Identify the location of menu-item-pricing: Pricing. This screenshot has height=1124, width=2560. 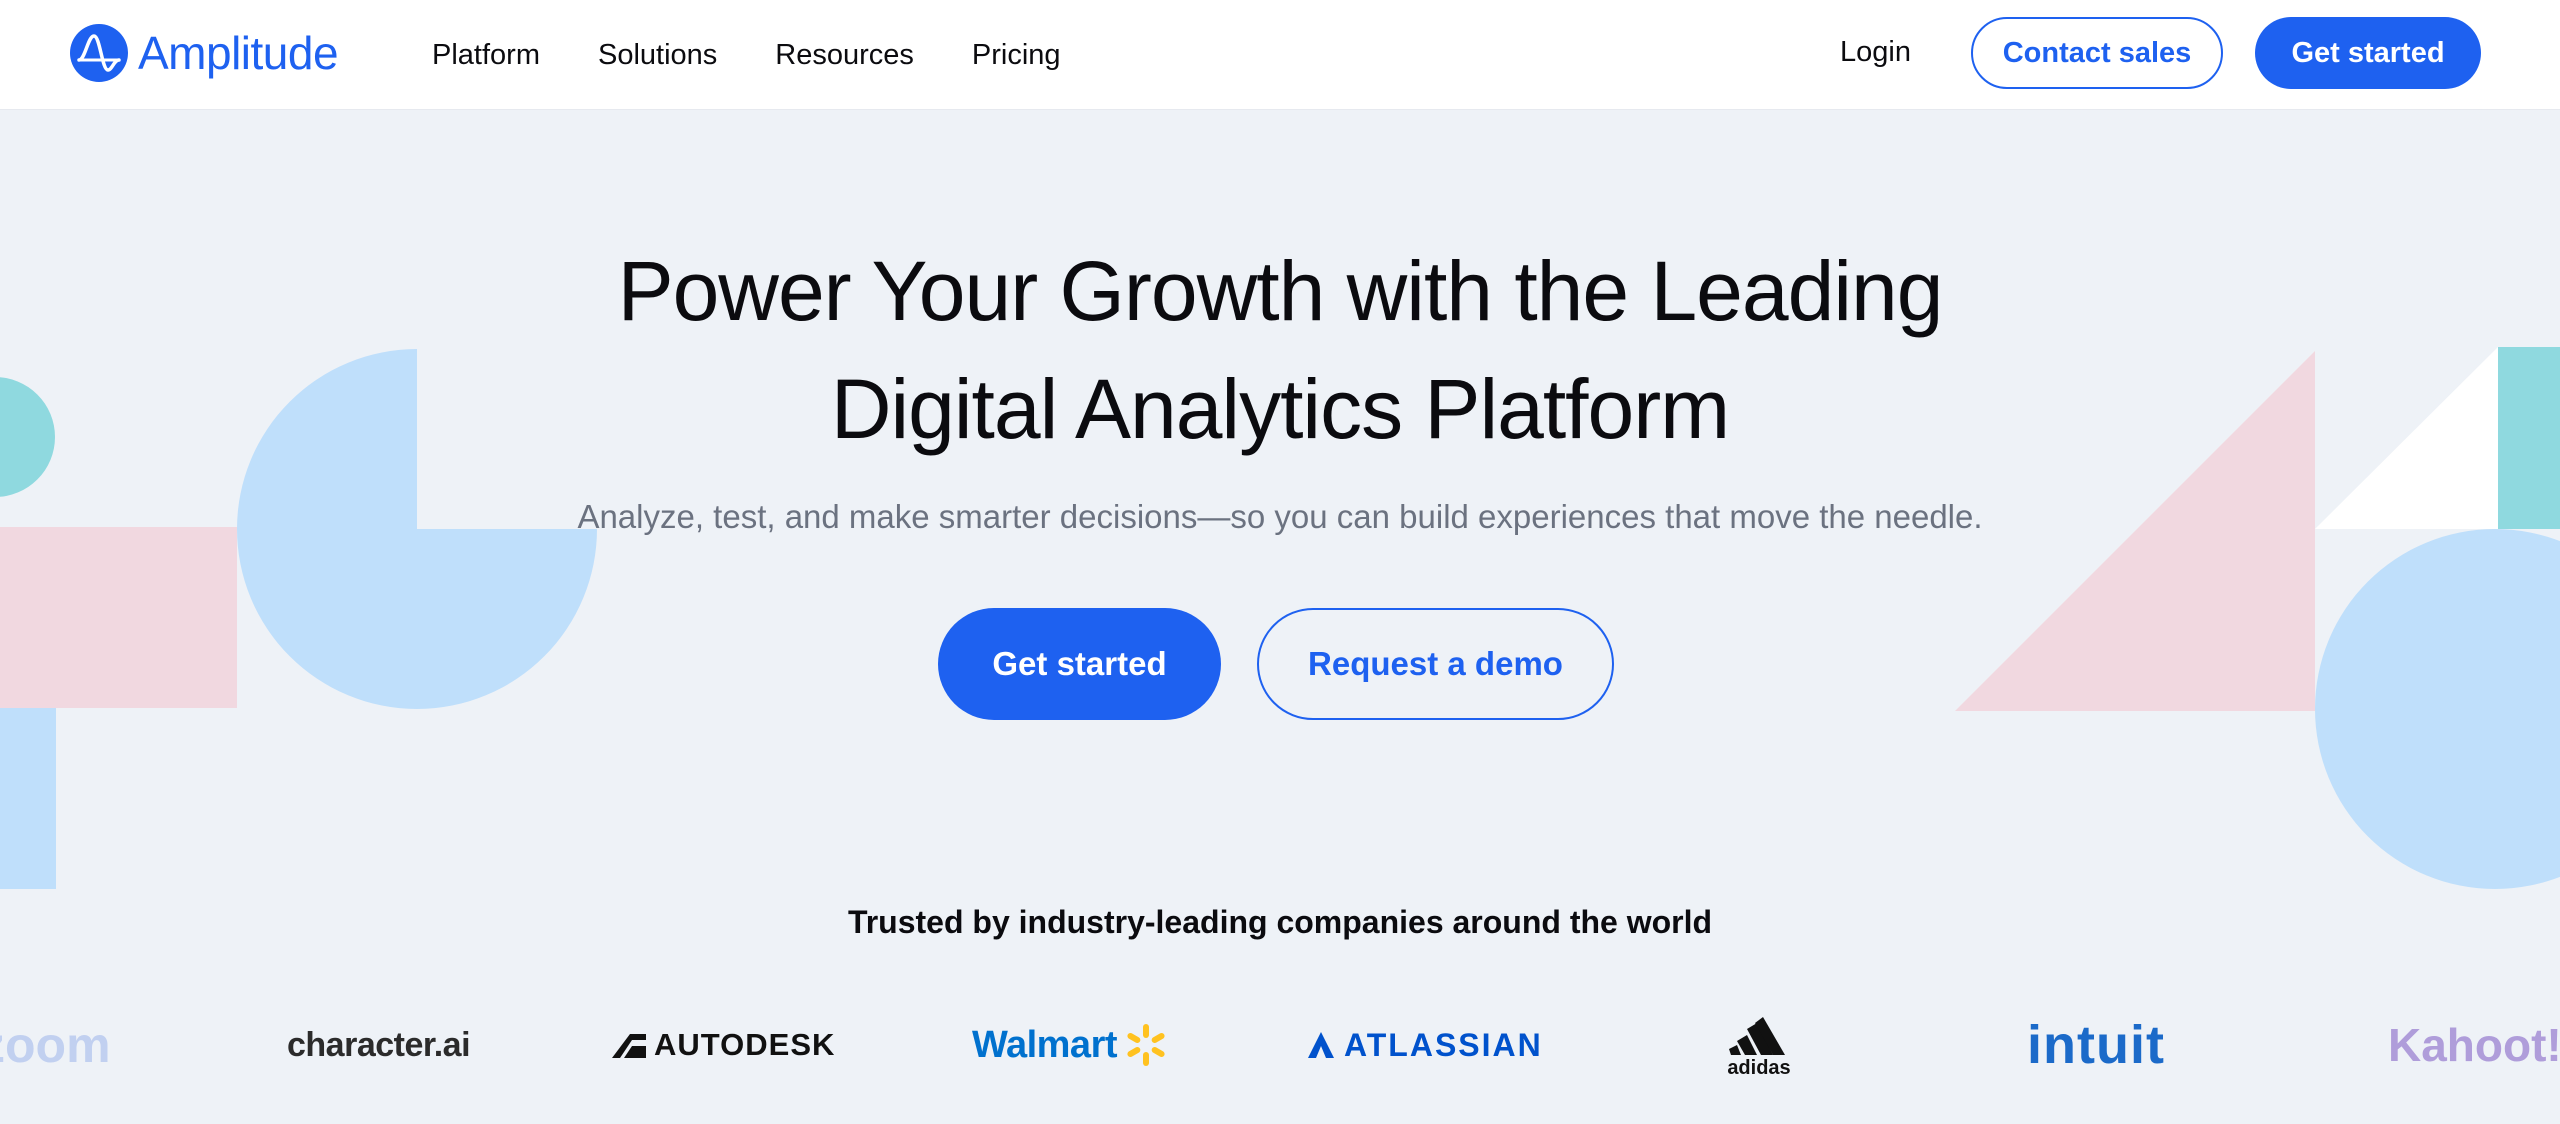
(1016, 55).